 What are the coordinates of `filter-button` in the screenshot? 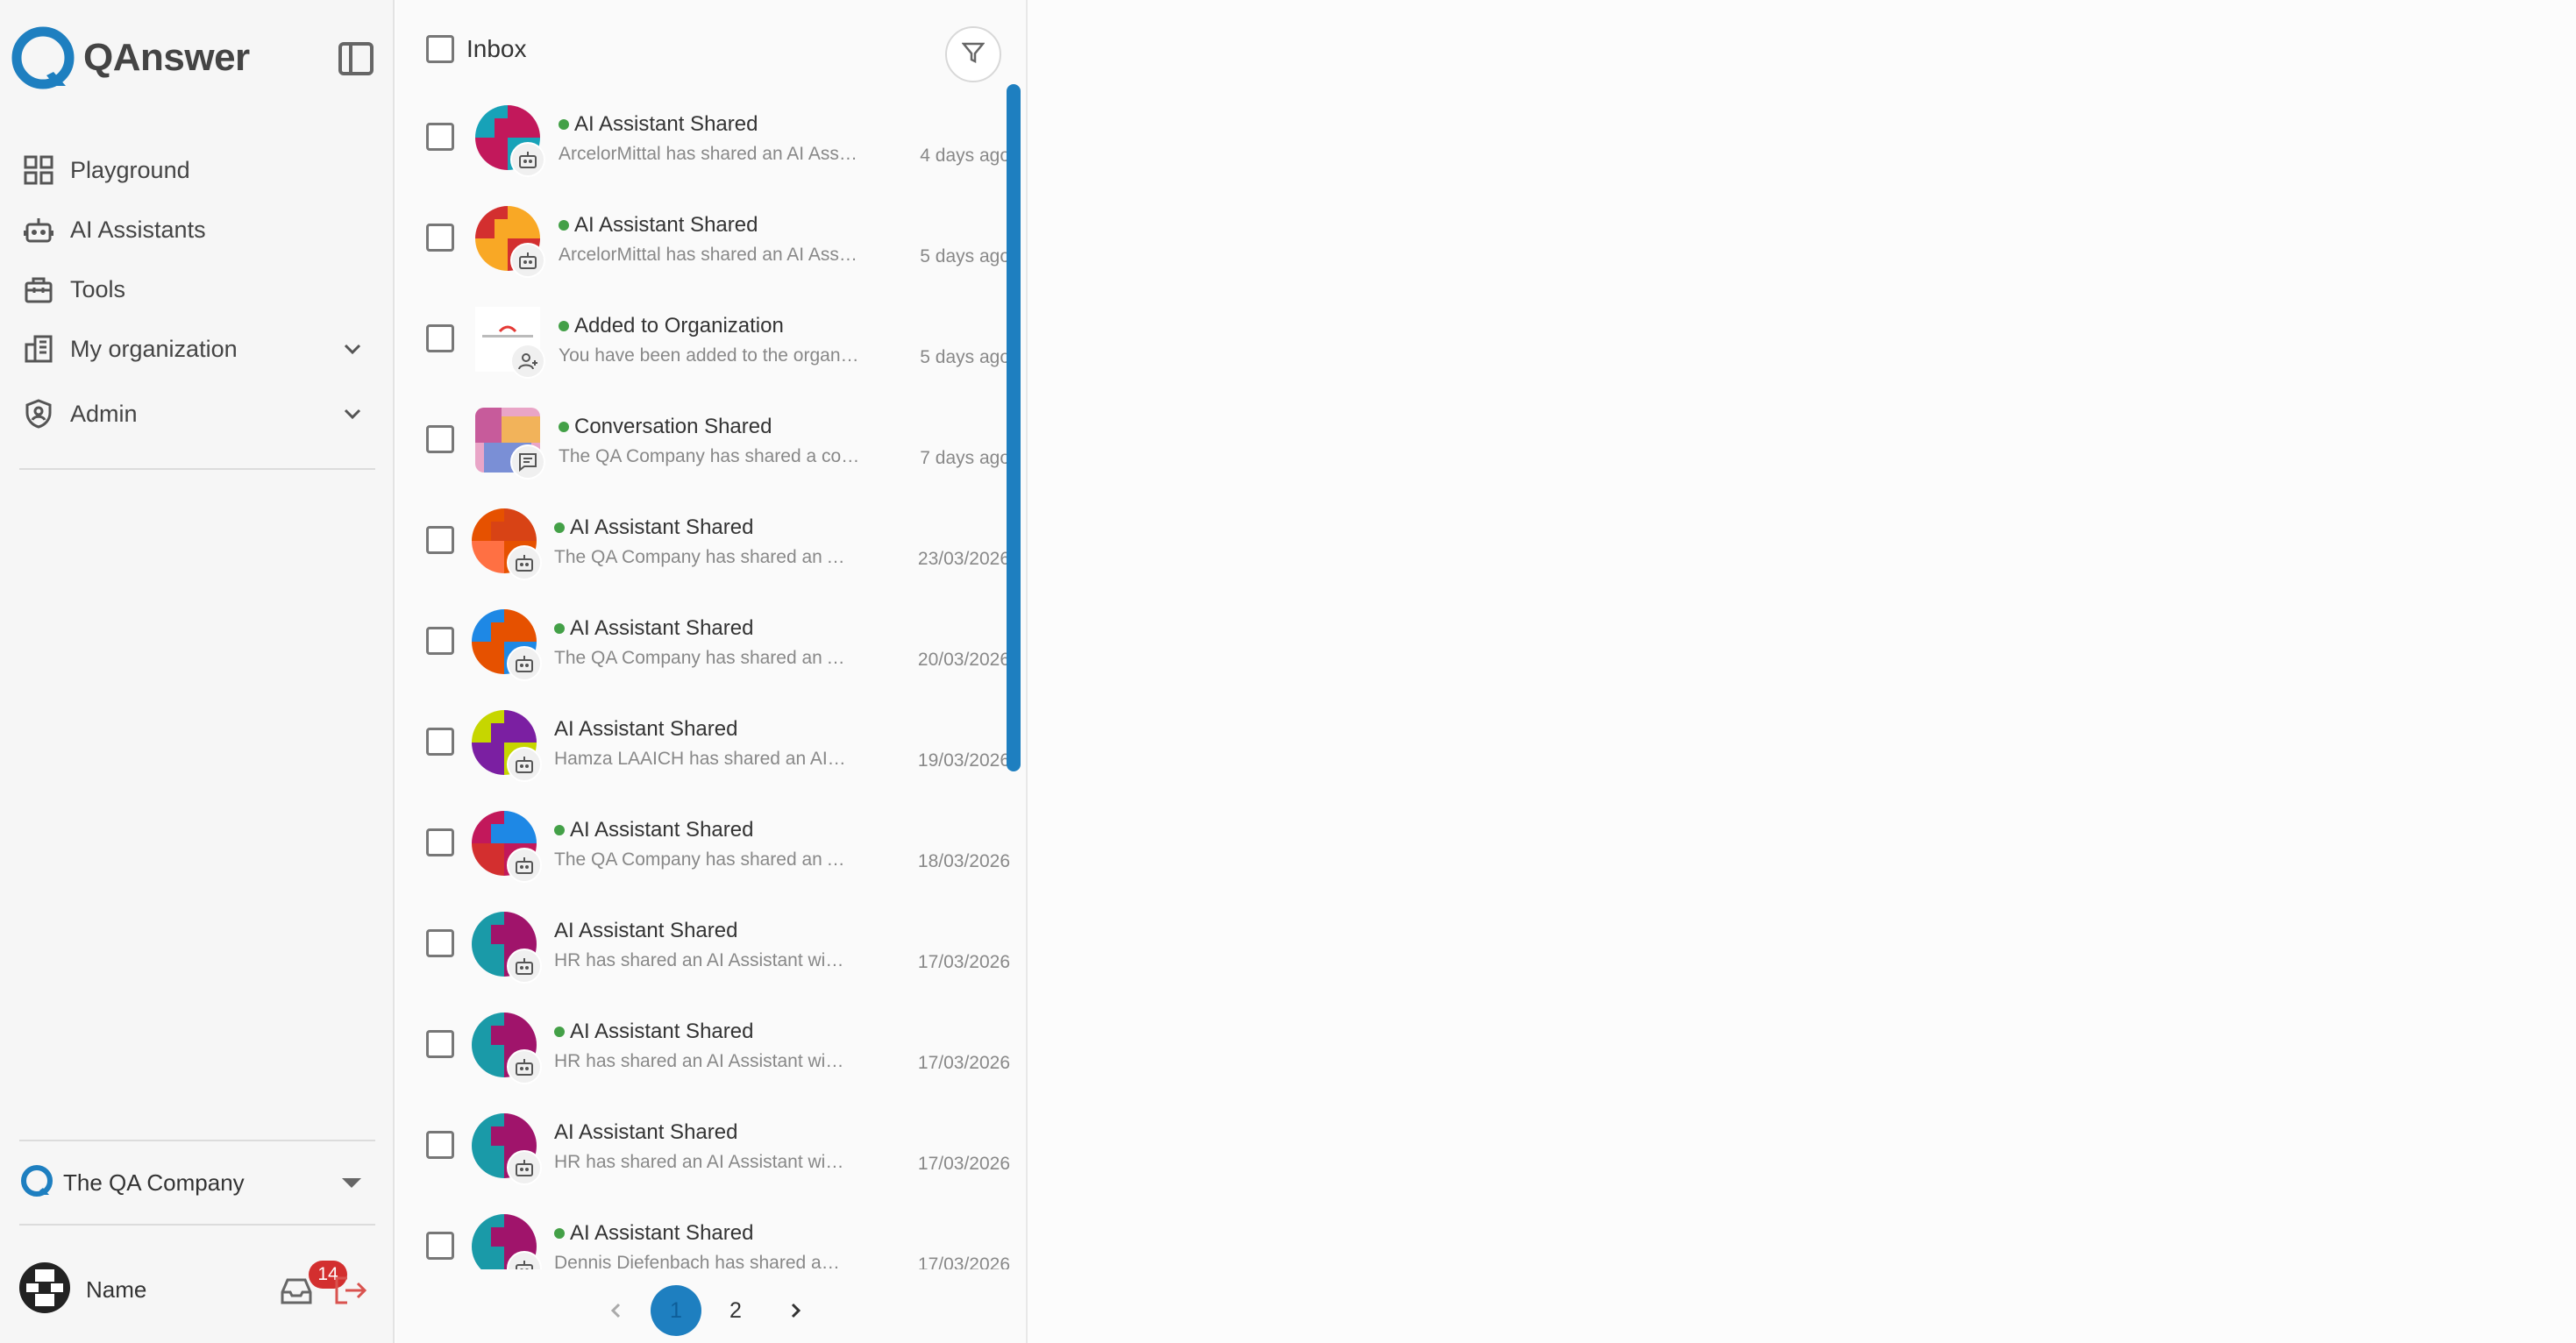 It's located at (973, 54).